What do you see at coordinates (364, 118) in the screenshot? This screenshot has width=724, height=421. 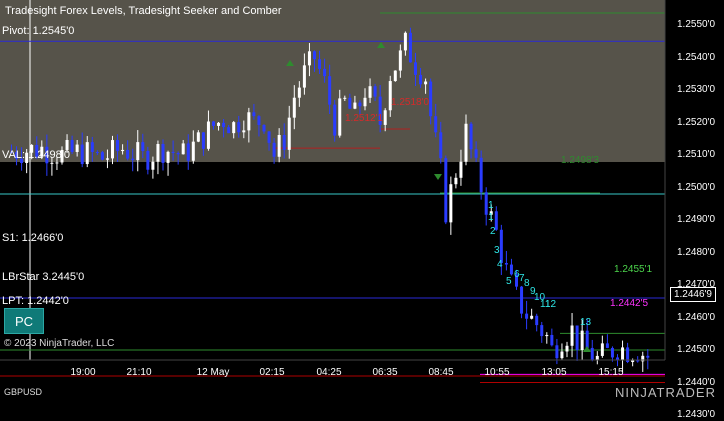 I see `red-mid-annotation: 1.2512'1` at bounding box center [364, 118].